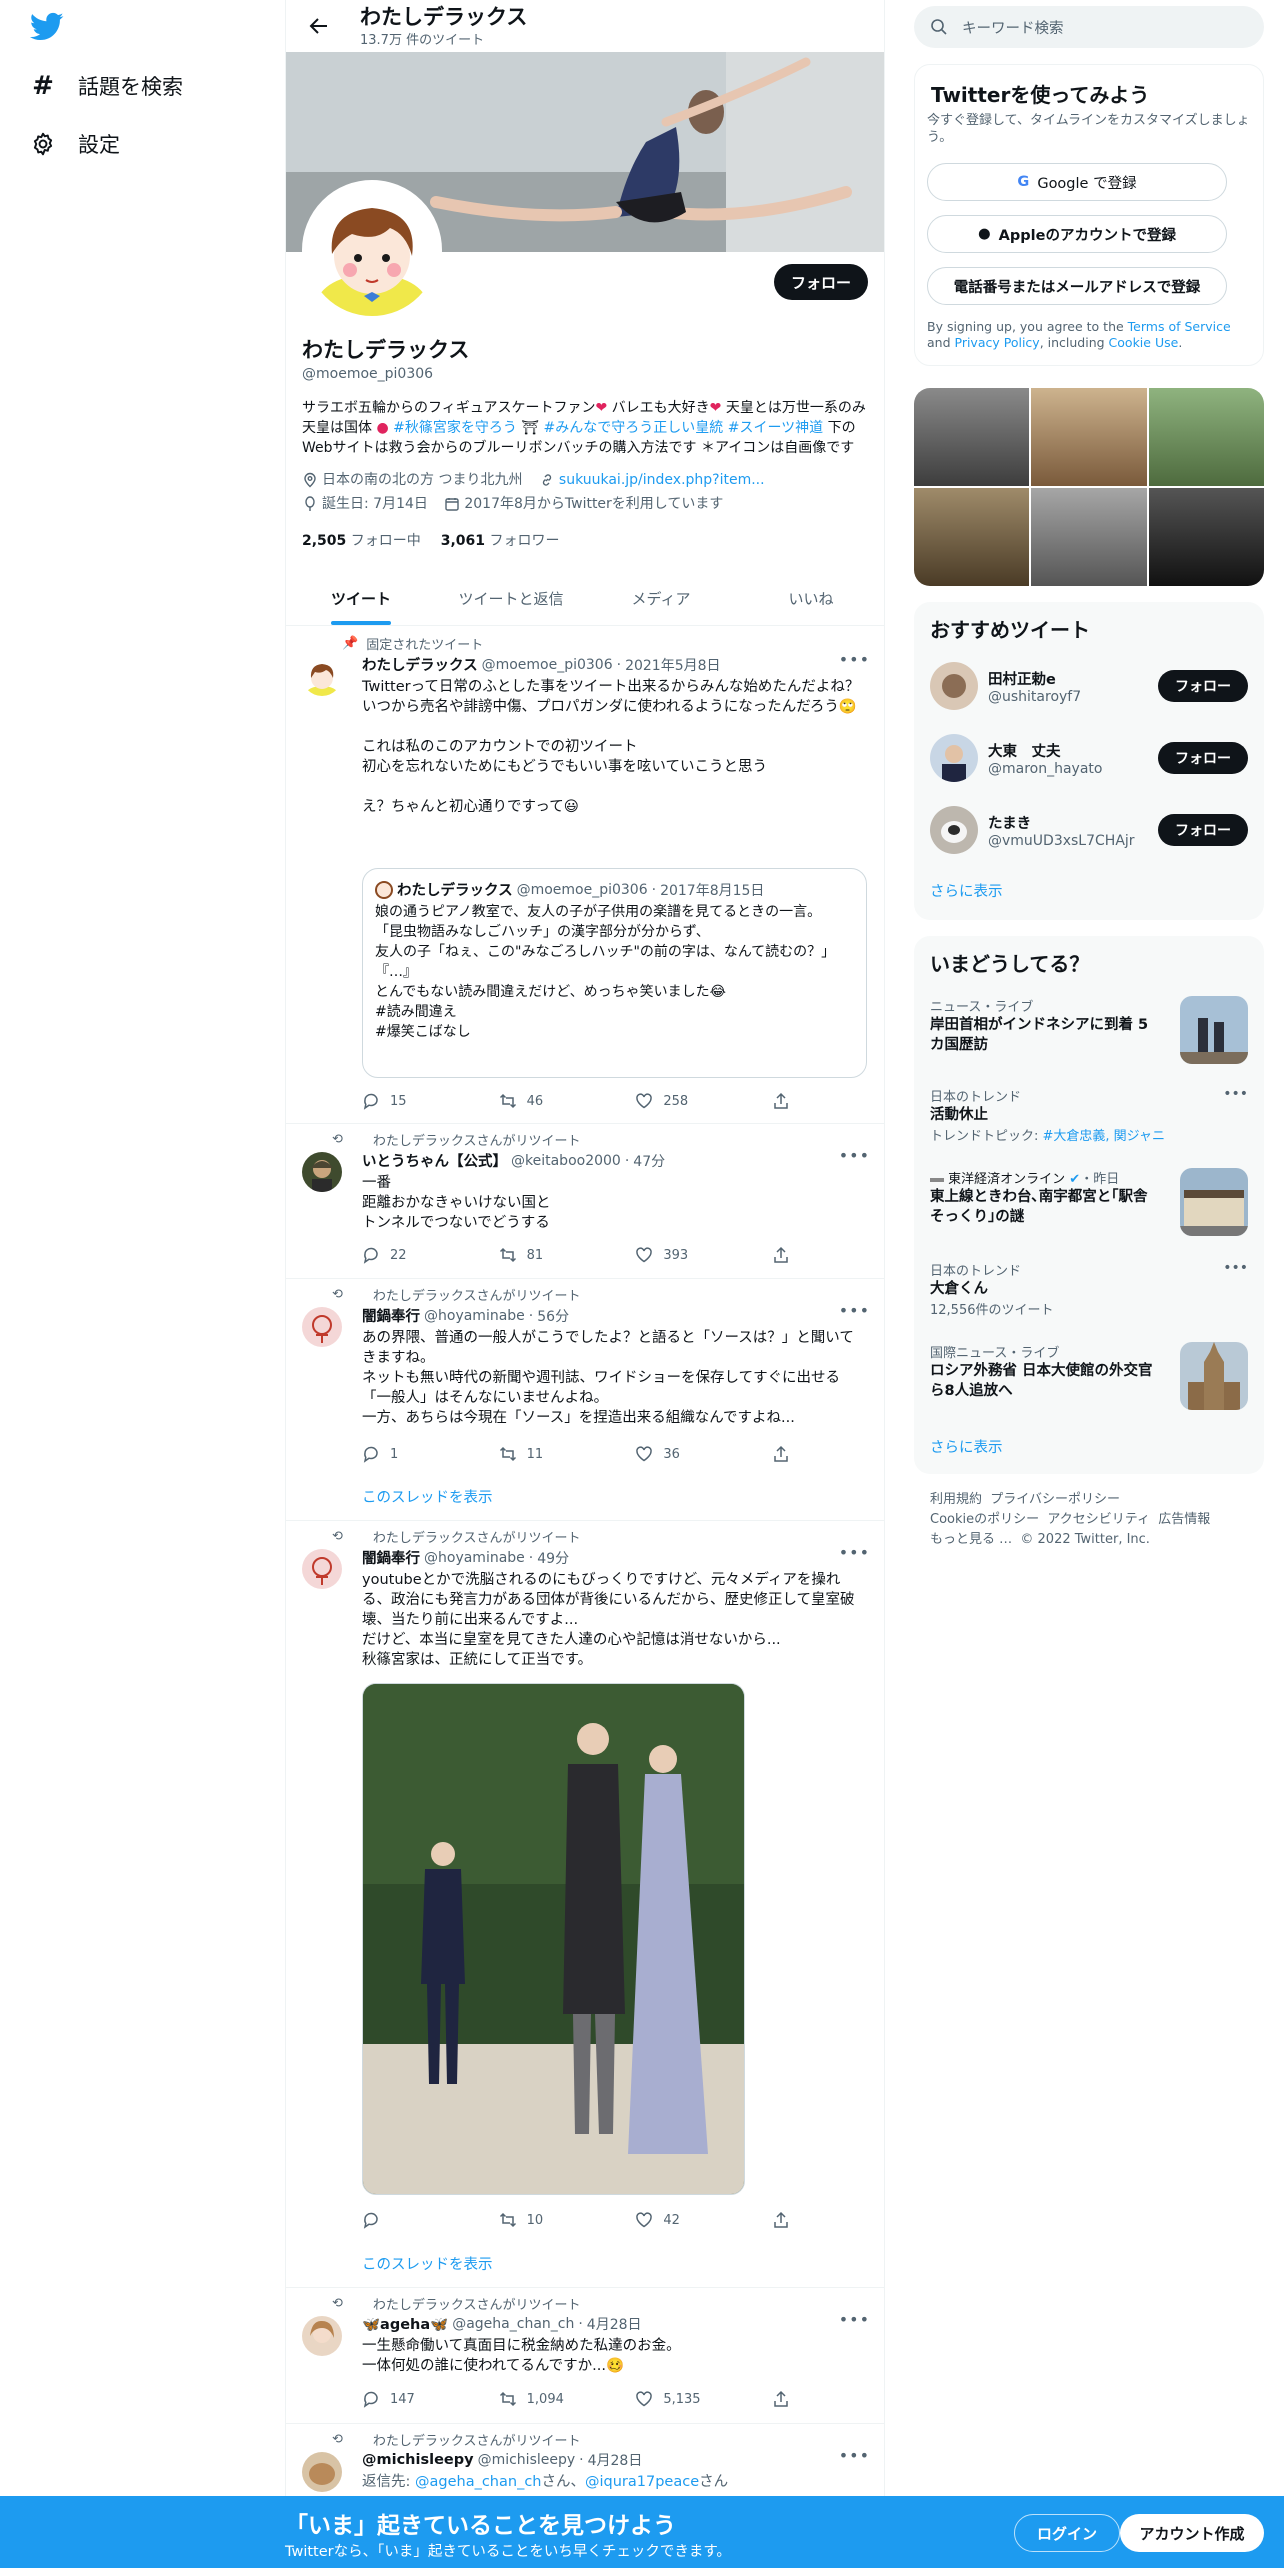 Image resolution: width=1284 pixels, height=2568 pixels. What do you see at coordinates (75, 144) in the screenshot?
I see `nav-settings: 設定` at bounding box center [75, 144].